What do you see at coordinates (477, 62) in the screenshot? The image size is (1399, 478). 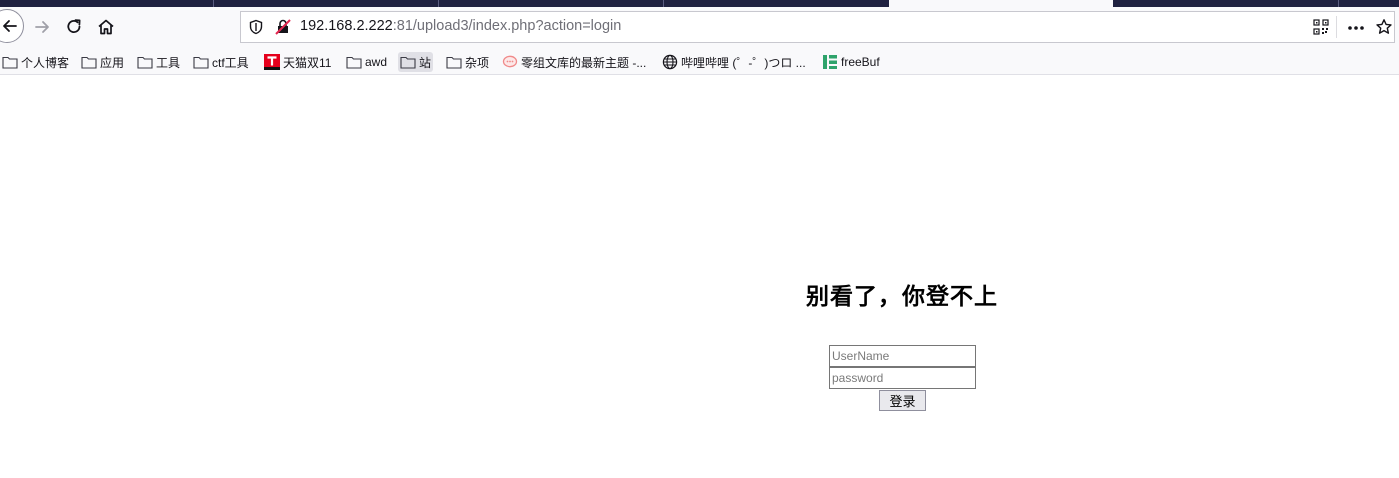 I see `bookmark-label: 杂项` at bounding box center [477, 62].